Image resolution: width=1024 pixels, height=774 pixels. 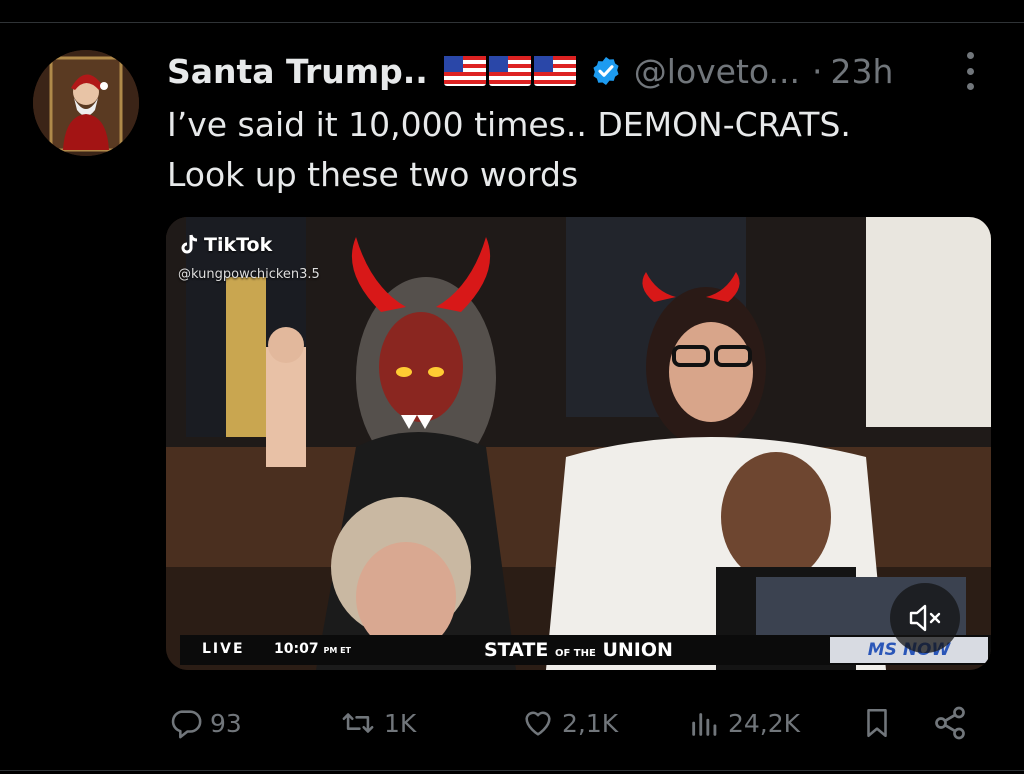 I want to click on tiktok-username: @kungpowchicken3.5, so click(x=249, y=274).